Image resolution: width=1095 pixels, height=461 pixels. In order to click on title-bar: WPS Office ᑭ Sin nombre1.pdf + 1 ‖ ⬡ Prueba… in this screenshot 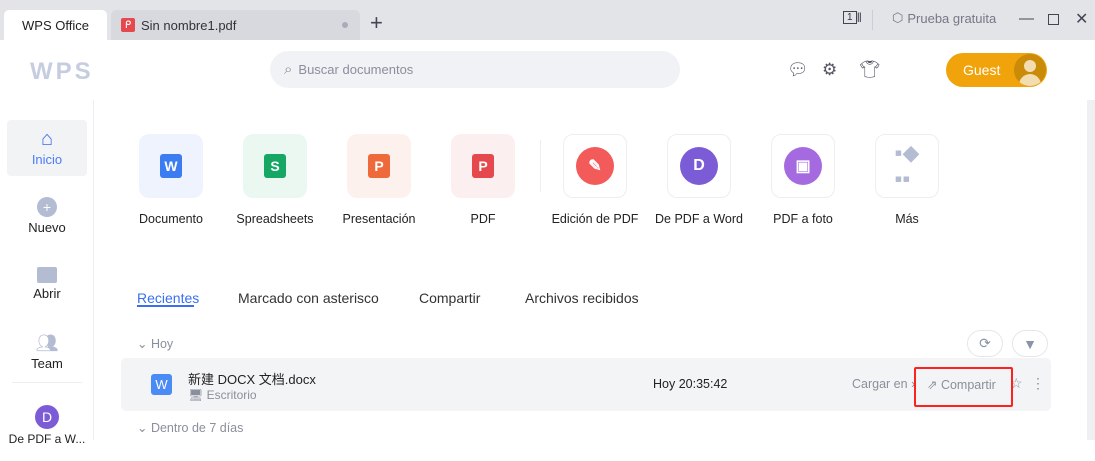, I will do `click(547, 20)`.